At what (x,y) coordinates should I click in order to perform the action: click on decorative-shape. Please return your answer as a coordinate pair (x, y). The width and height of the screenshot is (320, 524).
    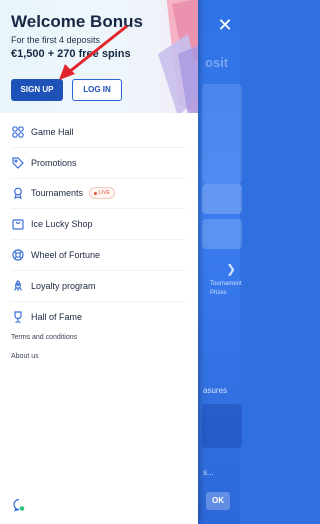
    Looking at the image, I should click on (178, 56).